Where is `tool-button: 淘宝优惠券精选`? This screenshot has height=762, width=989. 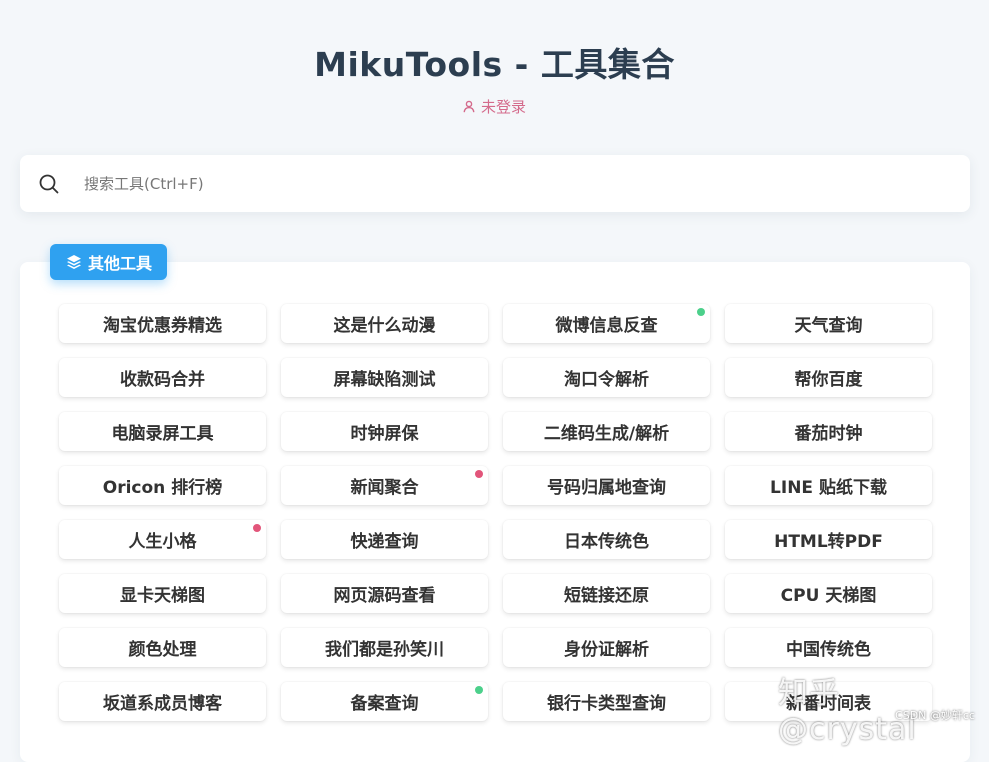
tool-button: 淘宝优惠券精选 is located at coordinates (162, 323).